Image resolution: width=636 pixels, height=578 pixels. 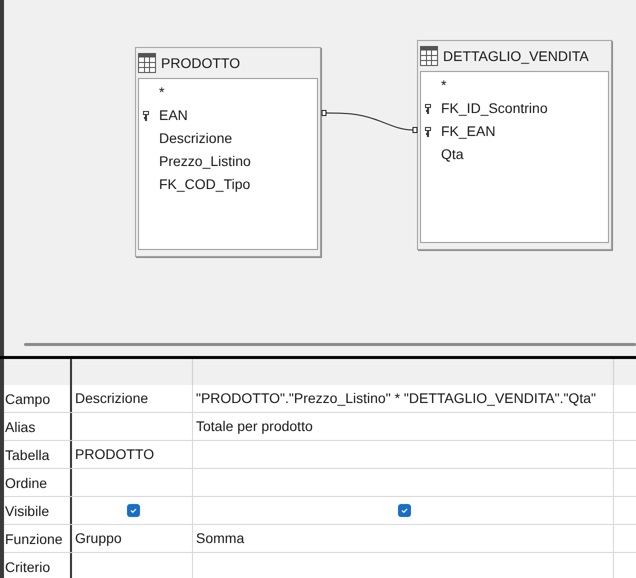 I want to click on row-header: Tabella, so click(x=38, y=454).